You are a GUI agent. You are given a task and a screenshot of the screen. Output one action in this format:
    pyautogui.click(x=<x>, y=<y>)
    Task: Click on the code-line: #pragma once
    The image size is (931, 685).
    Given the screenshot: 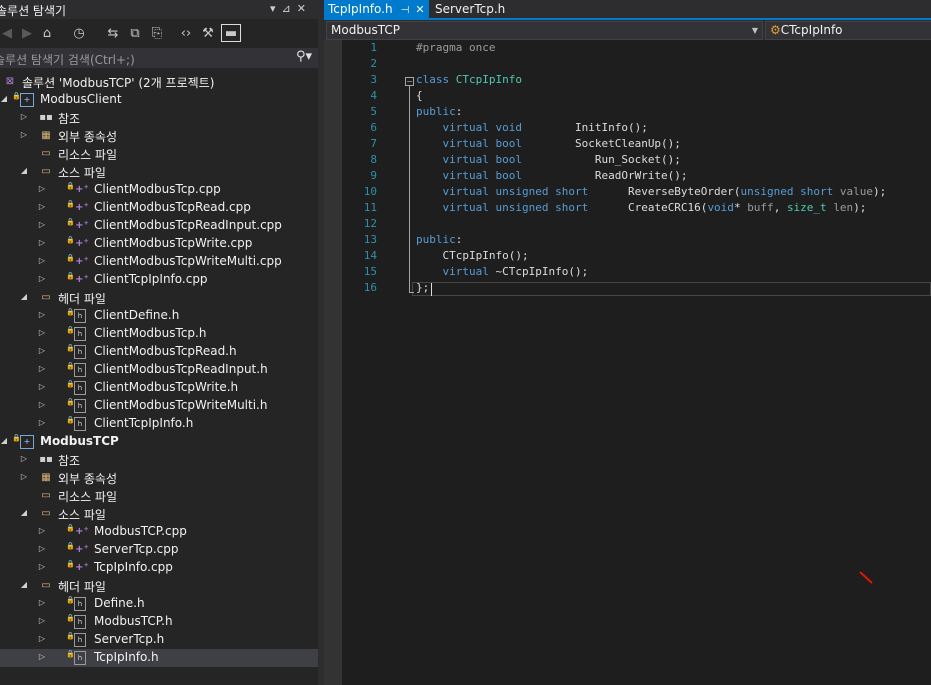 What is the action you would take?
    pyautogui.click(x=455, y=48)
    